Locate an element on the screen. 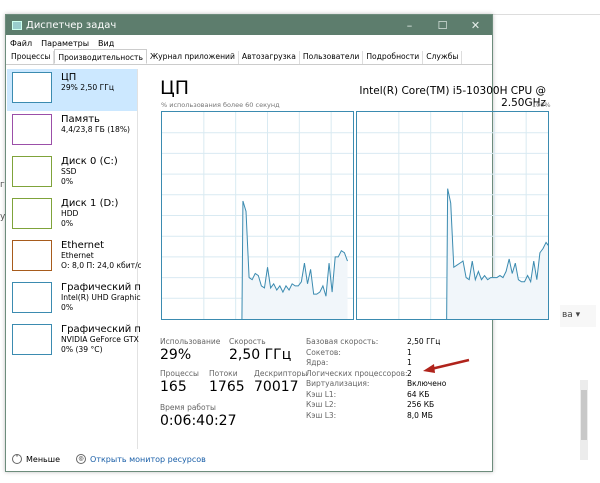  spec-label: Кэш L3: is located at coordinates (321, 415).